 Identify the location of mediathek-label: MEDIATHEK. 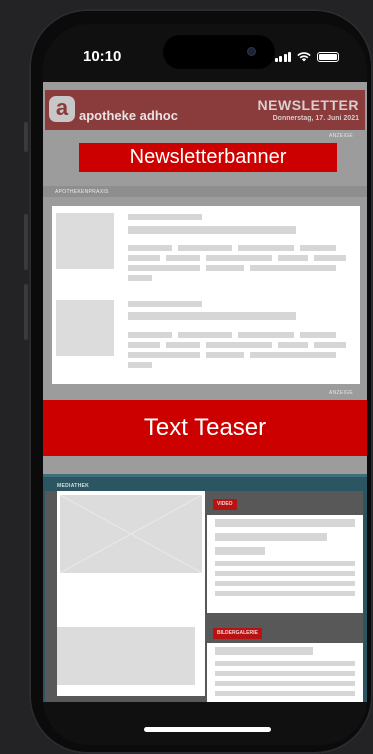
(73, 486).